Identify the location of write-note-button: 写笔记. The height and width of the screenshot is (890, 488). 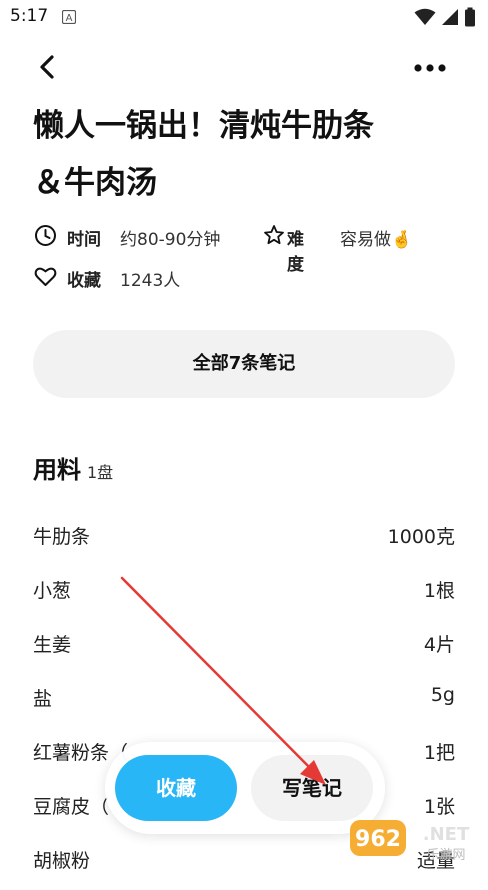
(312, 788).